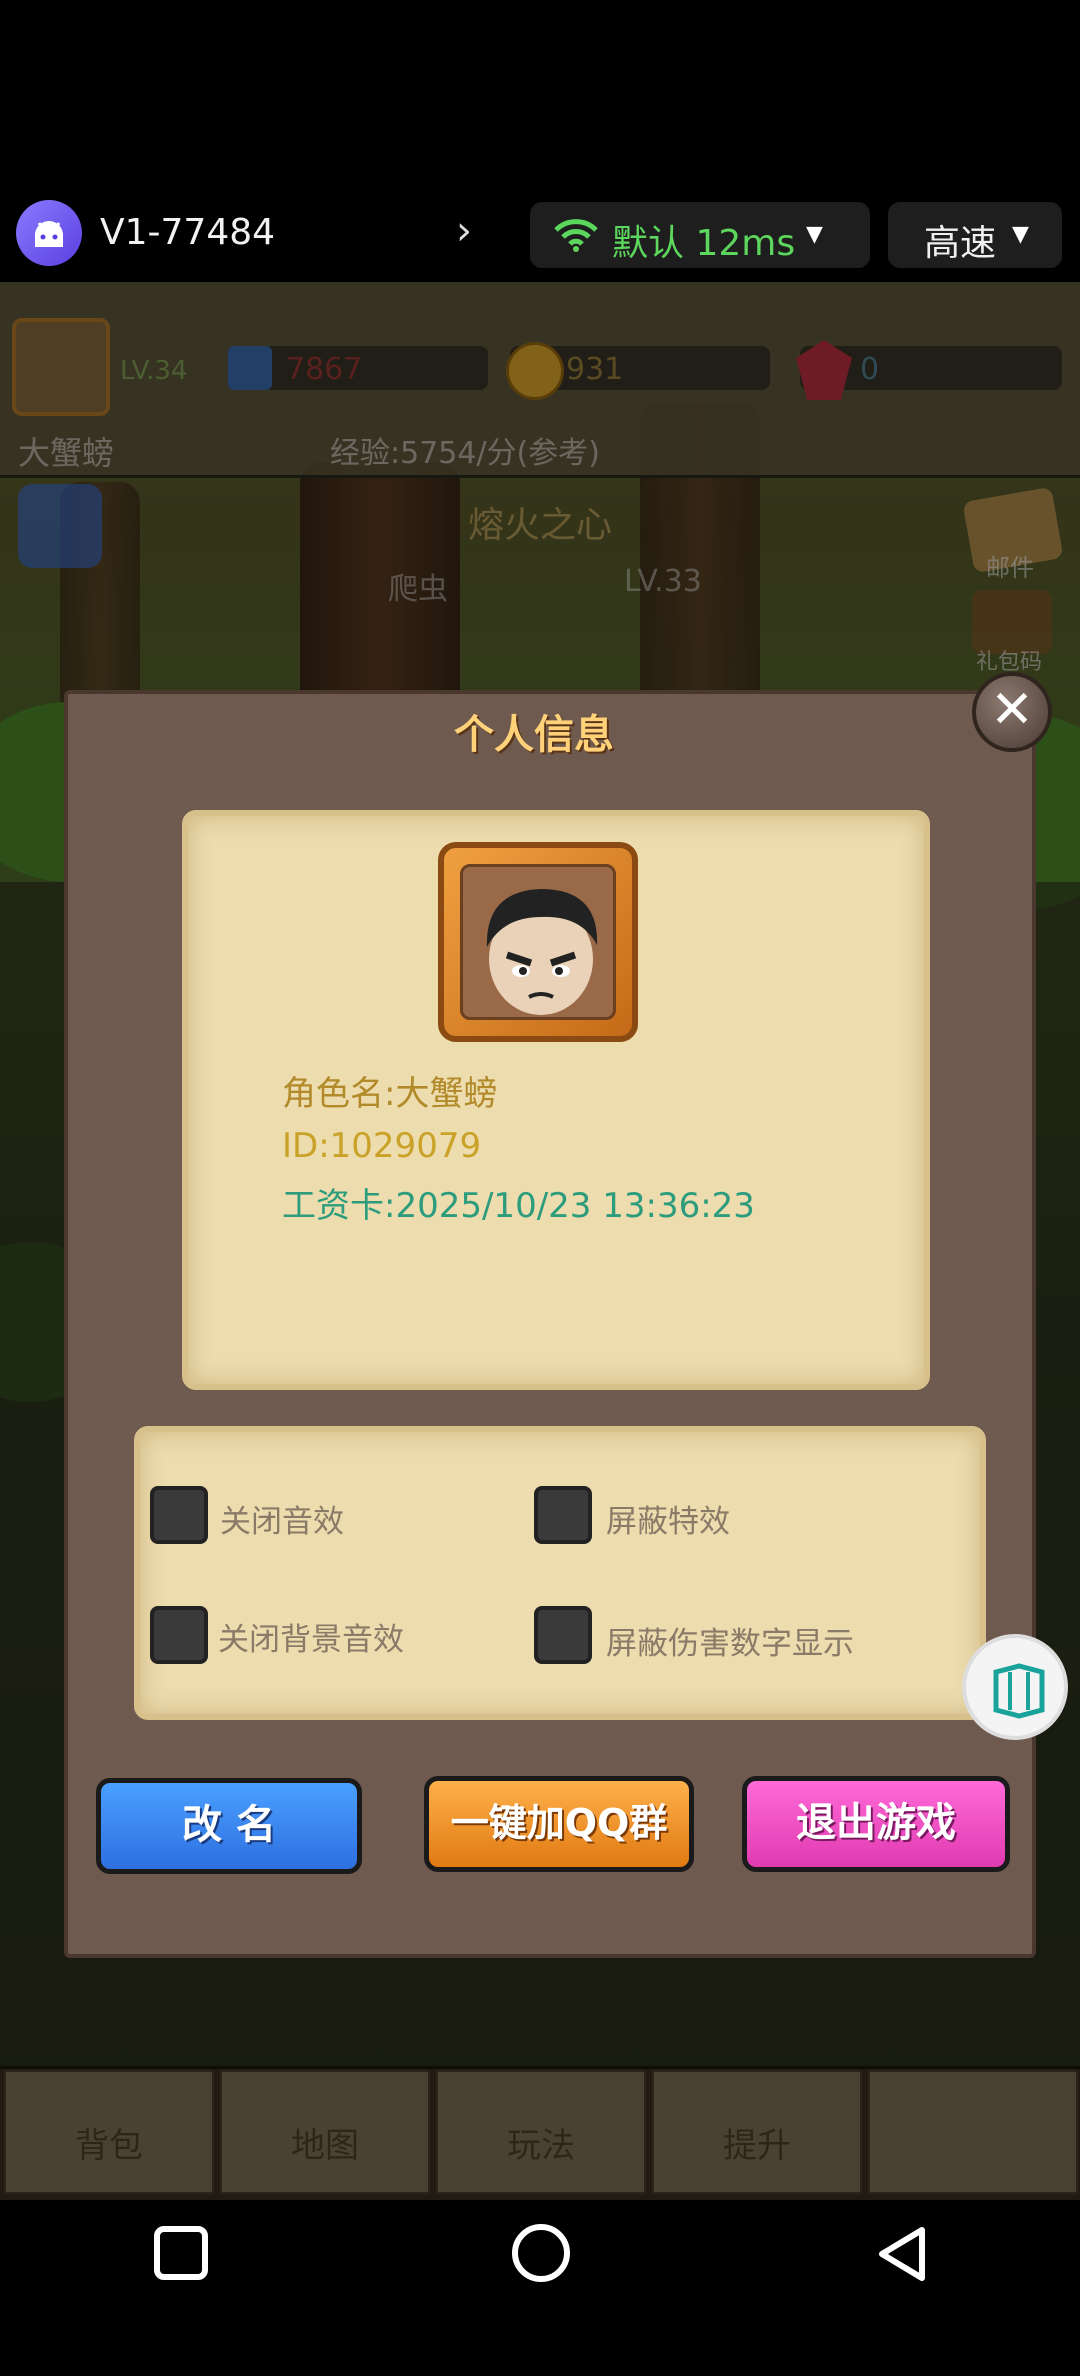 This screenshot has height=2376, width=1080. Describe the element at coordinates (541, 2253) in the screenshot. I see `home-button` at that location.